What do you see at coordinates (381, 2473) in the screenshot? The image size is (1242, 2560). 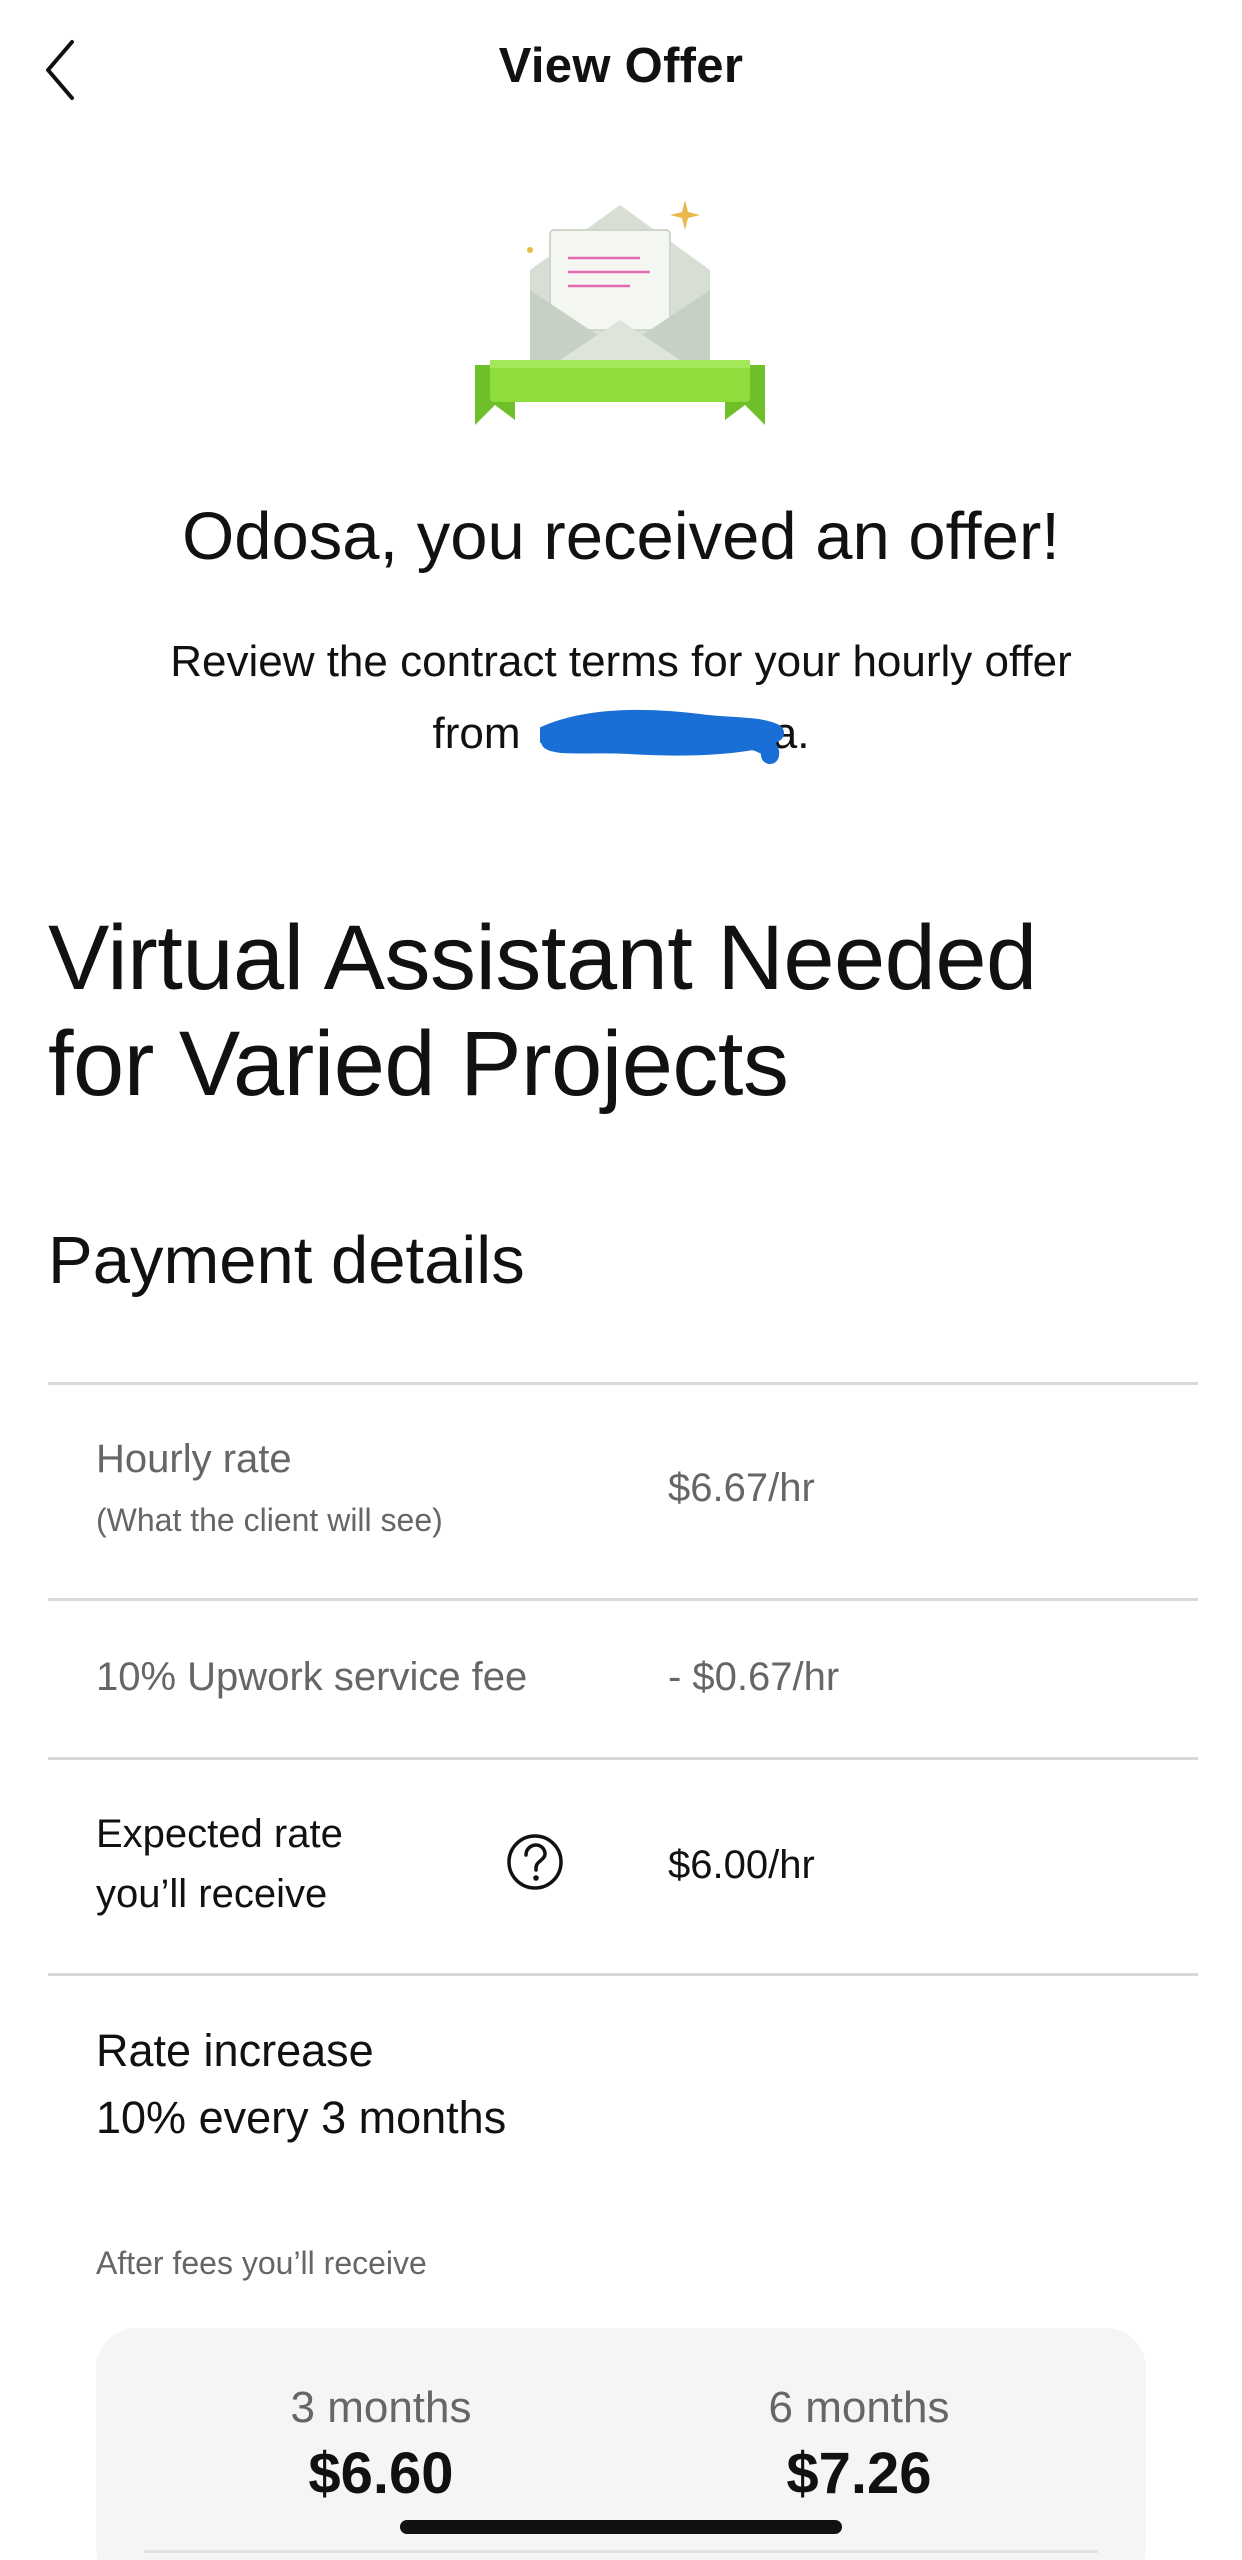 I see `projection-amount: $6.60` at bounding box center [381, 2473].